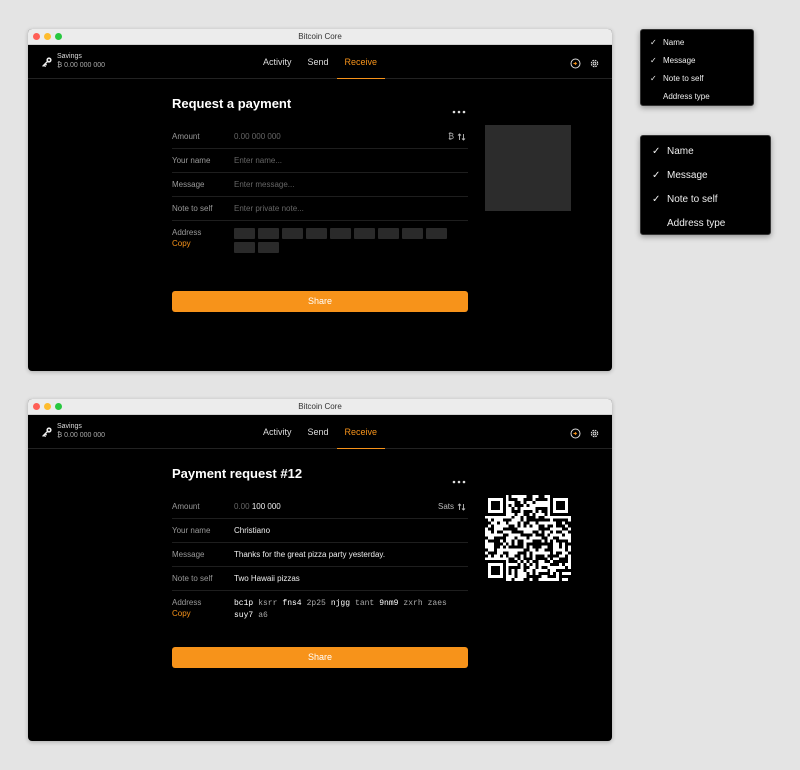 The image size is (800, 770). What do you see at coordinates (263, 615) in the screenshot?
I see `address-chunk: a6` at bounding box center [263, 615].